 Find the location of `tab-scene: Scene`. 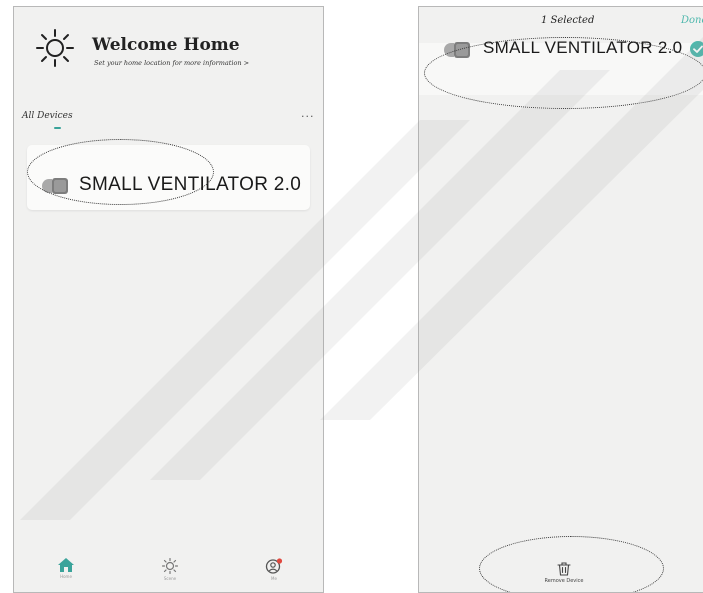

tab-scene: Scene is located at coordinates (170, 574).